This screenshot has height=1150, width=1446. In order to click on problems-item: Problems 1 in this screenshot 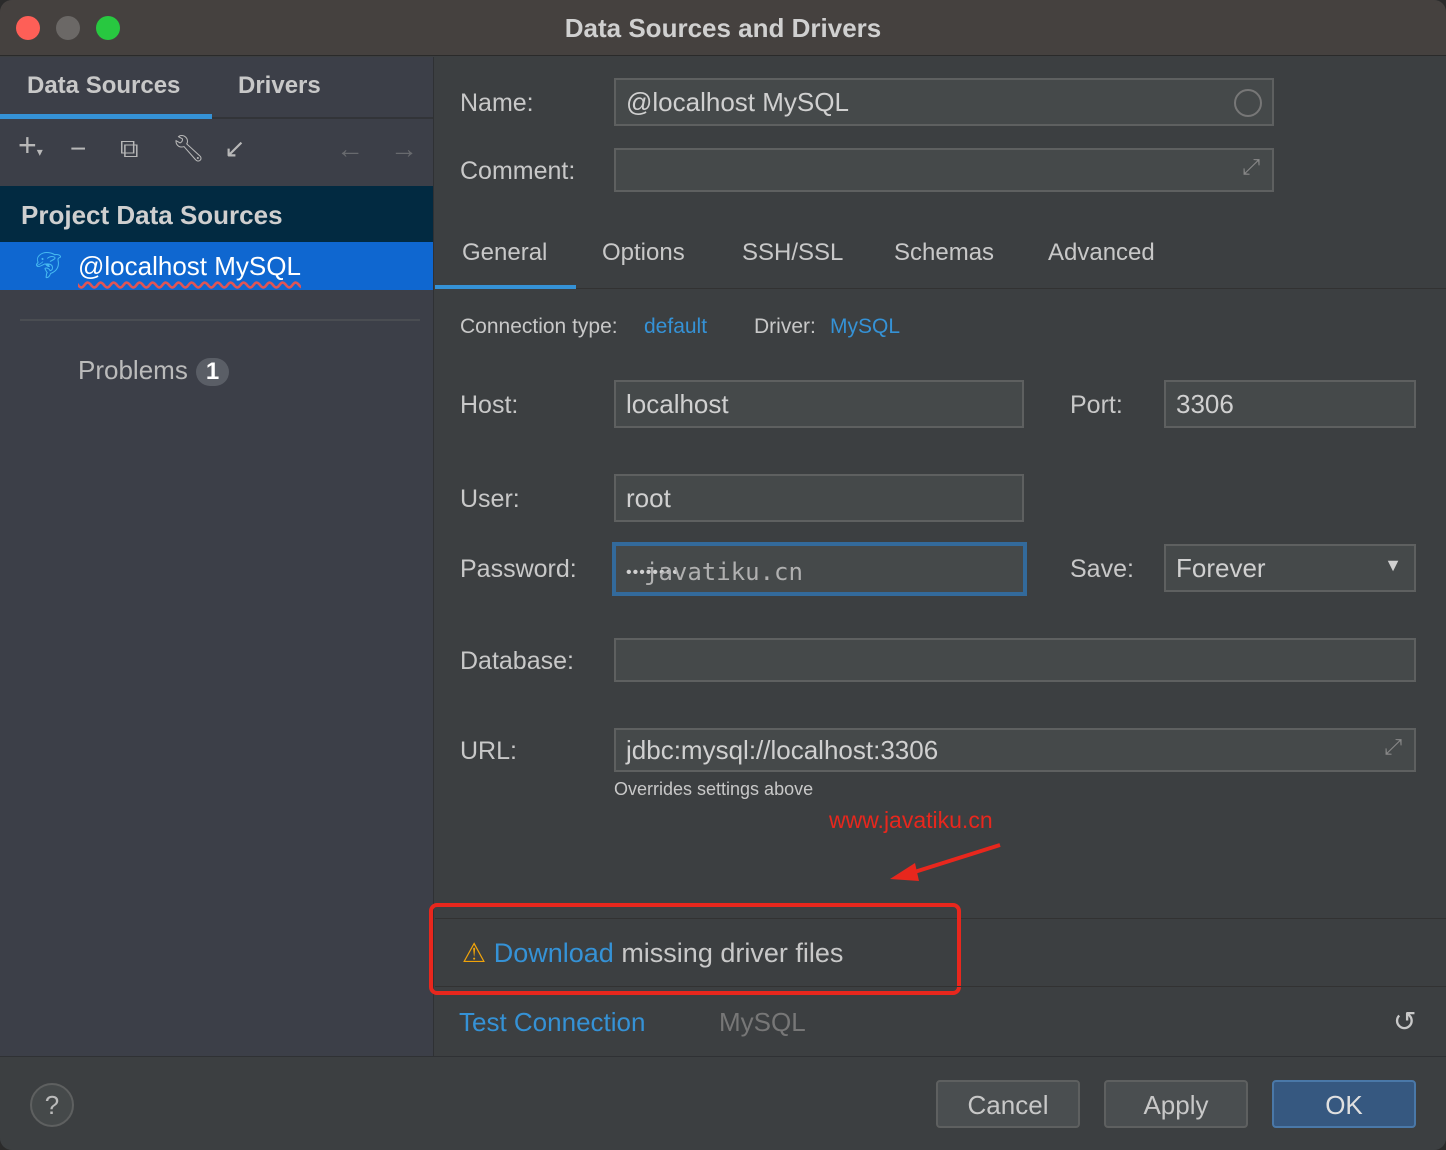, I will do `click(154, 370)`.